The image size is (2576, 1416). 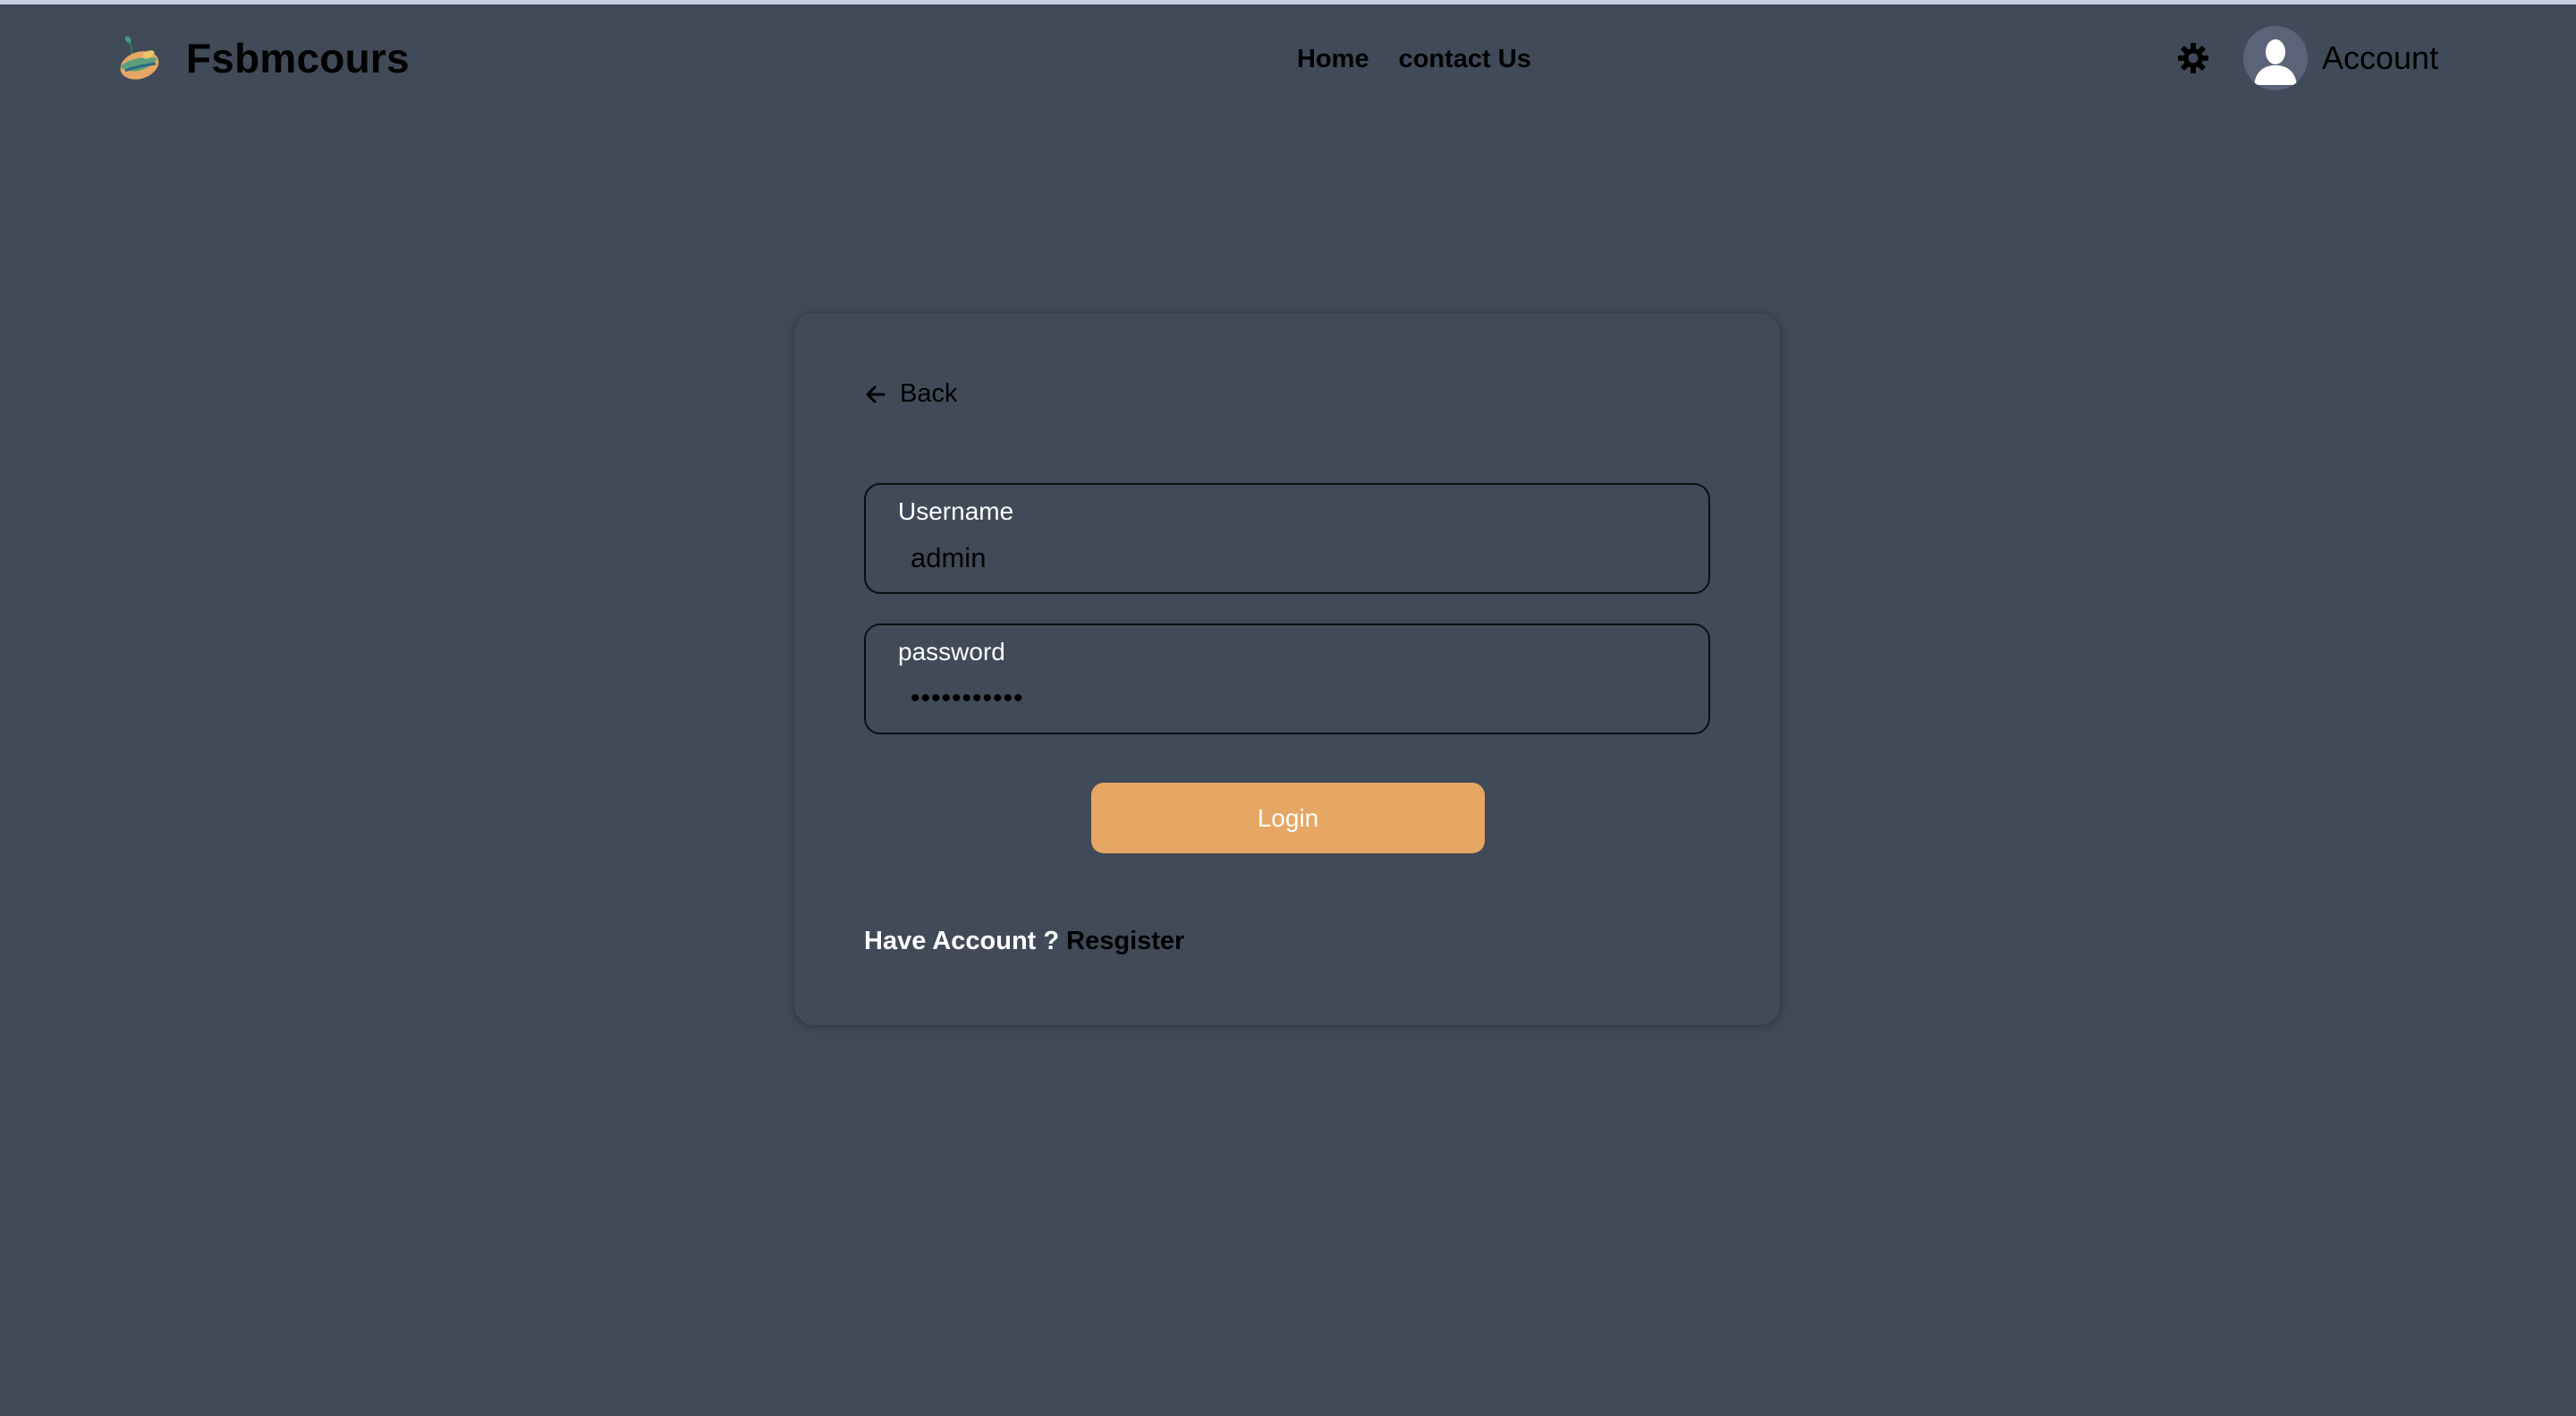 What do you see at coordinates (876, 394) in the screenshot?
I see `arrow-left-icon` at bounding box center [876, 394].